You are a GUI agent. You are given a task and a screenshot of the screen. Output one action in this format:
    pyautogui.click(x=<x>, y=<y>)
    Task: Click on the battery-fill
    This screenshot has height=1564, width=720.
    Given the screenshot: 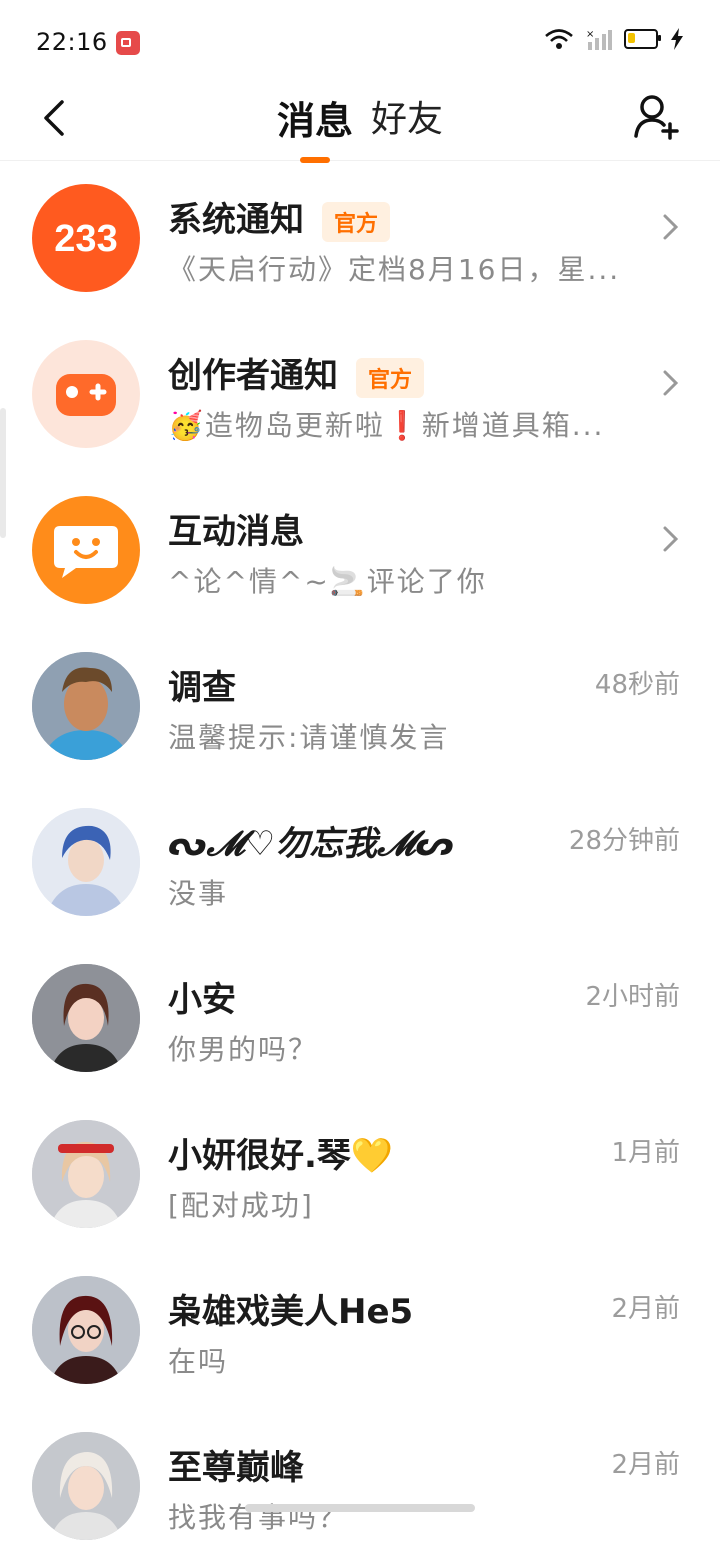 What is the action you would take?
    pyautogui.click(x=631, y=38)
    